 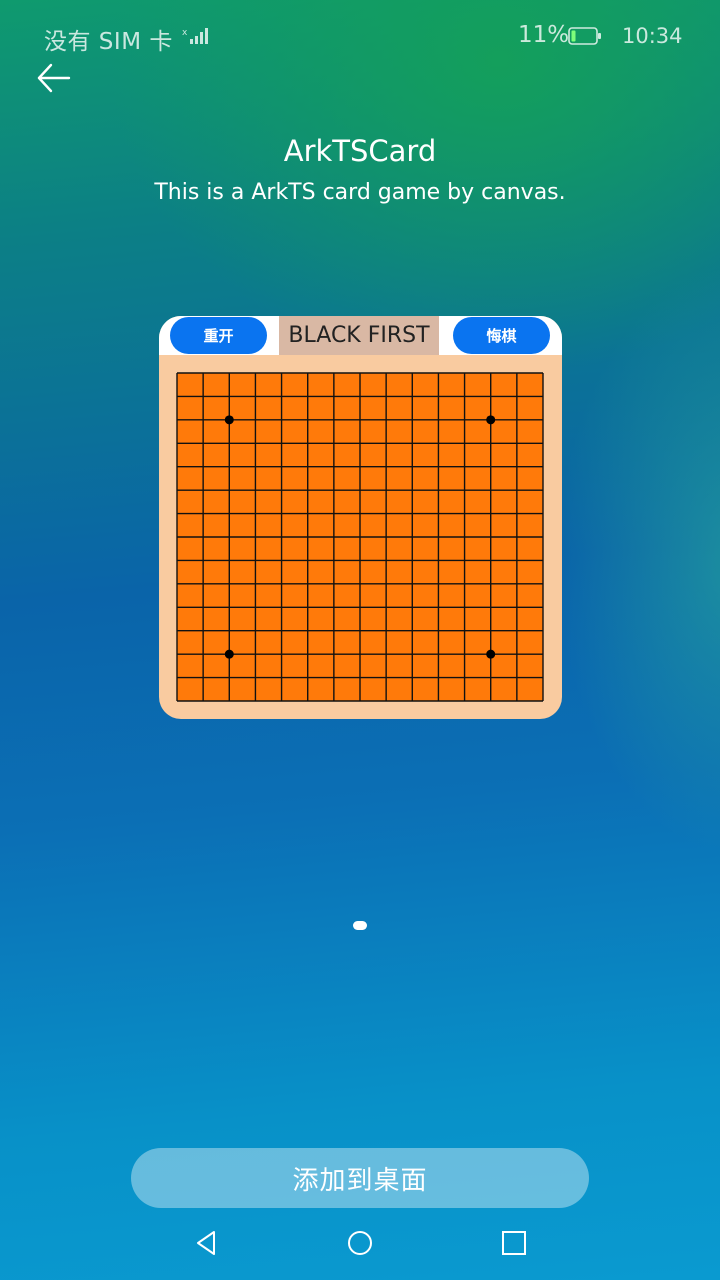 What do you see at coordinates (108, 42) in the screenshot?
I see `carrier-text: 没有 SIM 卡` at bounding box center [108, 42].